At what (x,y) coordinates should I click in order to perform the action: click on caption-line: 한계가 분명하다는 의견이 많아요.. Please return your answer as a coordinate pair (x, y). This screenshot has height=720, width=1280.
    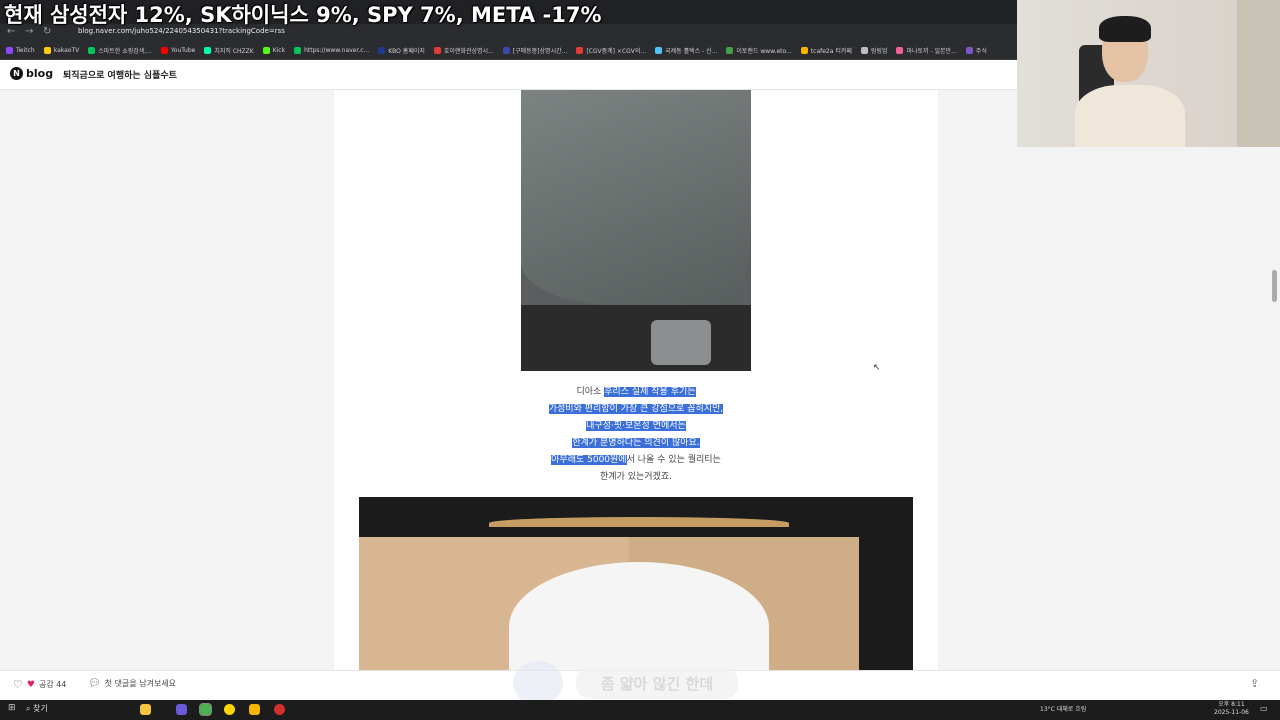
    Looking at the image, I should click on (636, 443).